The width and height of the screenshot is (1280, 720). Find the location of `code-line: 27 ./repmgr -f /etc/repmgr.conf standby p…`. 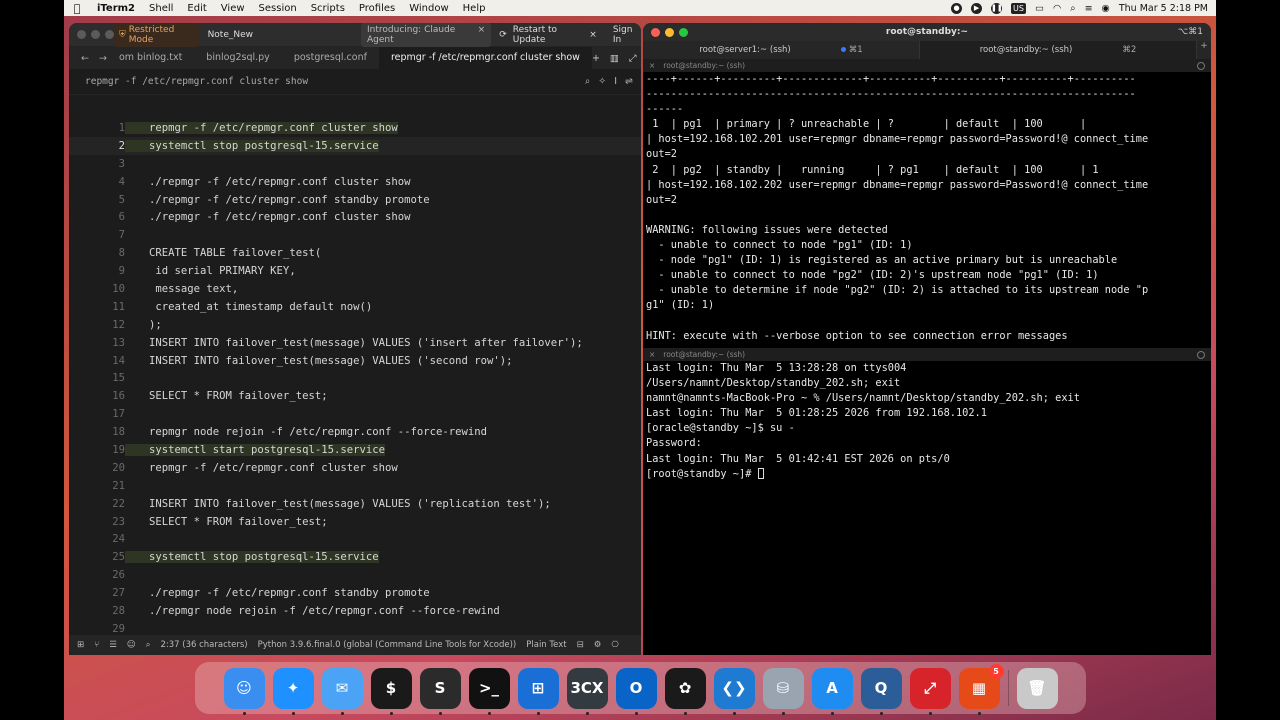

code-line: 27 ./repmgr -f /etc/repmgr.conf standby p… is located at coordinates (355, 593).